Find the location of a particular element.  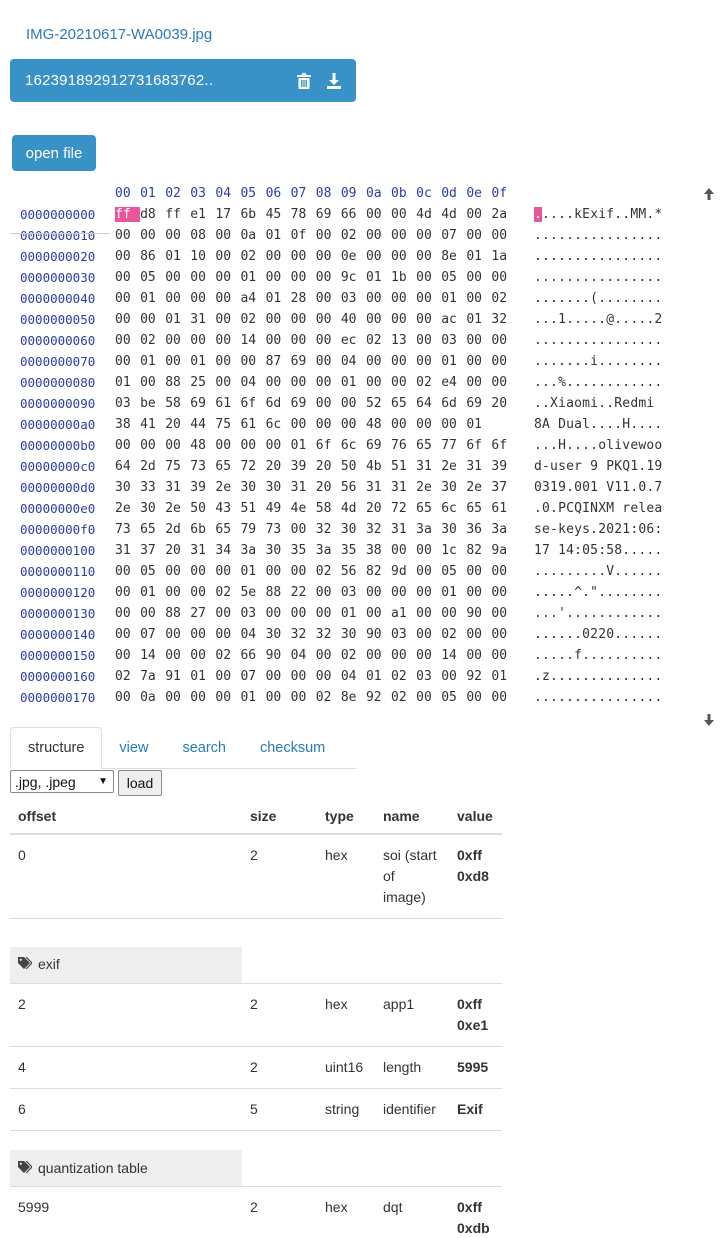

hex-byte: 73 is located at coordinates (202, 466).